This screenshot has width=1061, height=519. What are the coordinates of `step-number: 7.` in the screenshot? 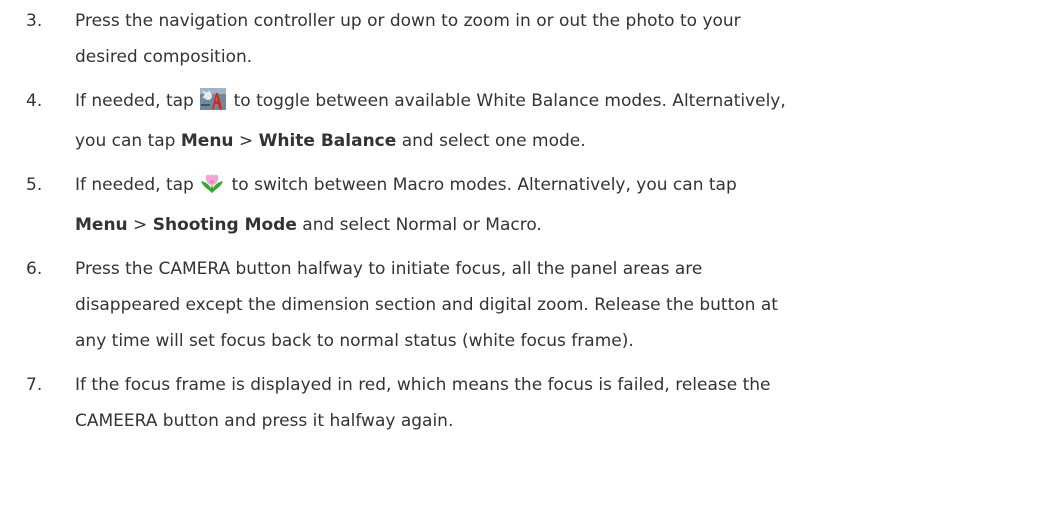 It's located at (34, 385).